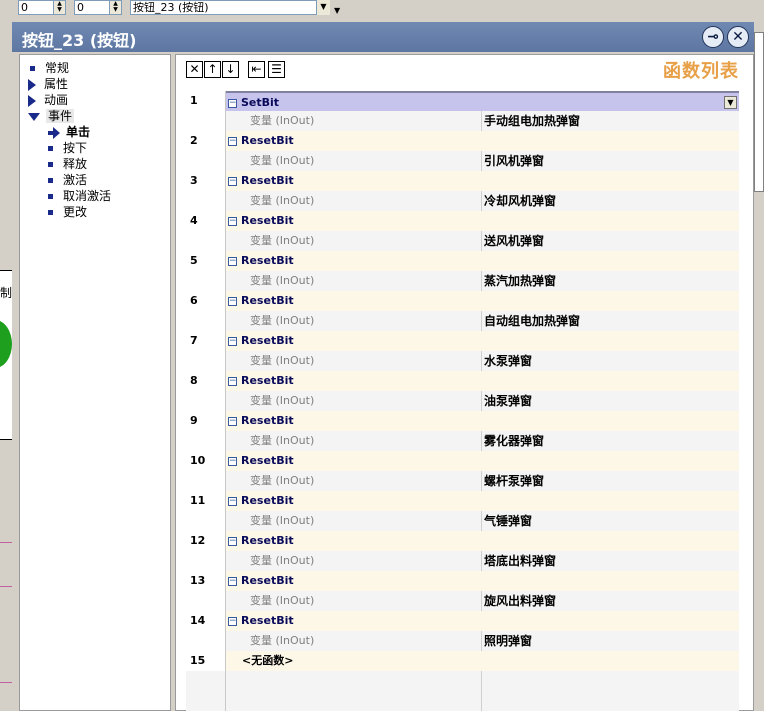 Image resolution: width=764 pixels, height=711 pixels. I want to click on parameter-value: 自动组电加热弹窗, so click(610, 321).